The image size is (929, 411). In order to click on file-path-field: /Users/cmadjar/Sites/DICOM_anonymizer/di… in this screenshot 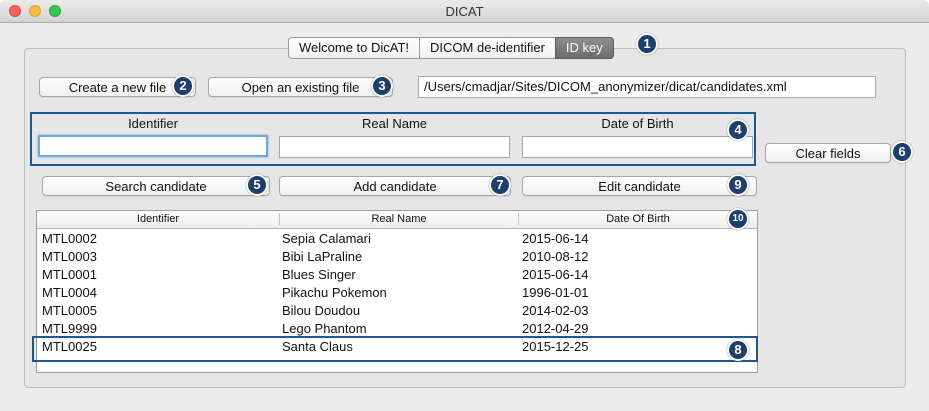, I will do `click(647, 87)`.